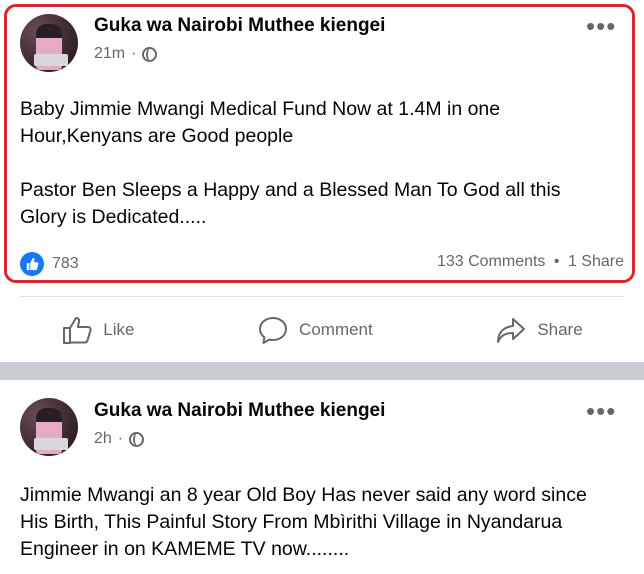 This screenshot has width=644, height=574. What do you see at coordinates (560, 329) in the screenshot?
I see `share-label: Share` at bounding box center [560, 329].